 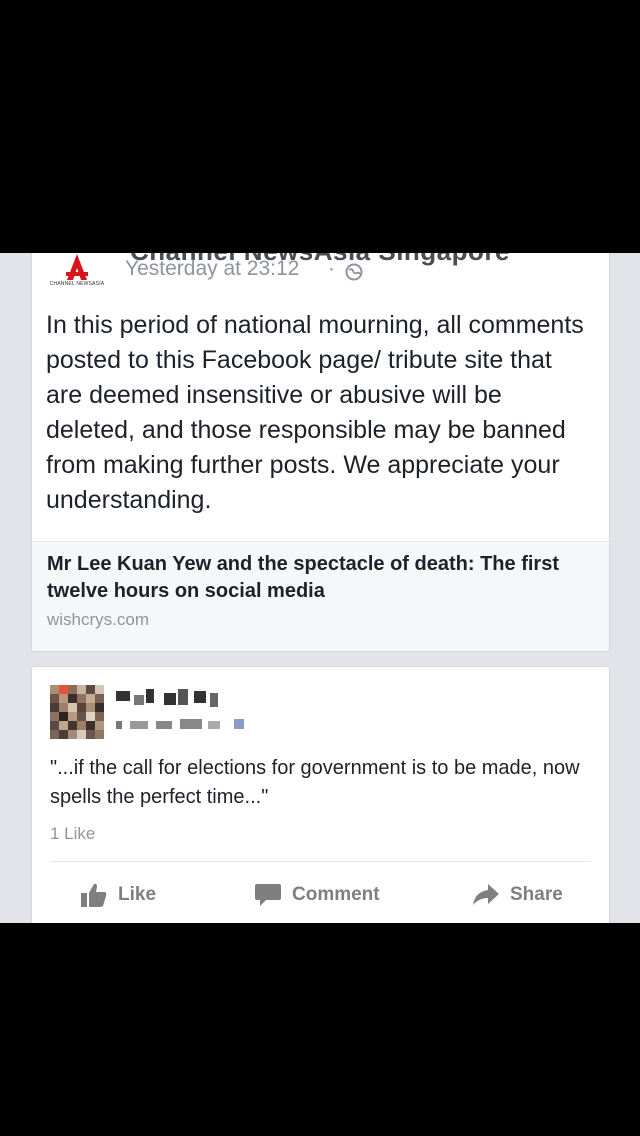 What do you see at coordinates (354, 272) in the screenshot?
I see `globe-icon` at bounding box center [354, 272].